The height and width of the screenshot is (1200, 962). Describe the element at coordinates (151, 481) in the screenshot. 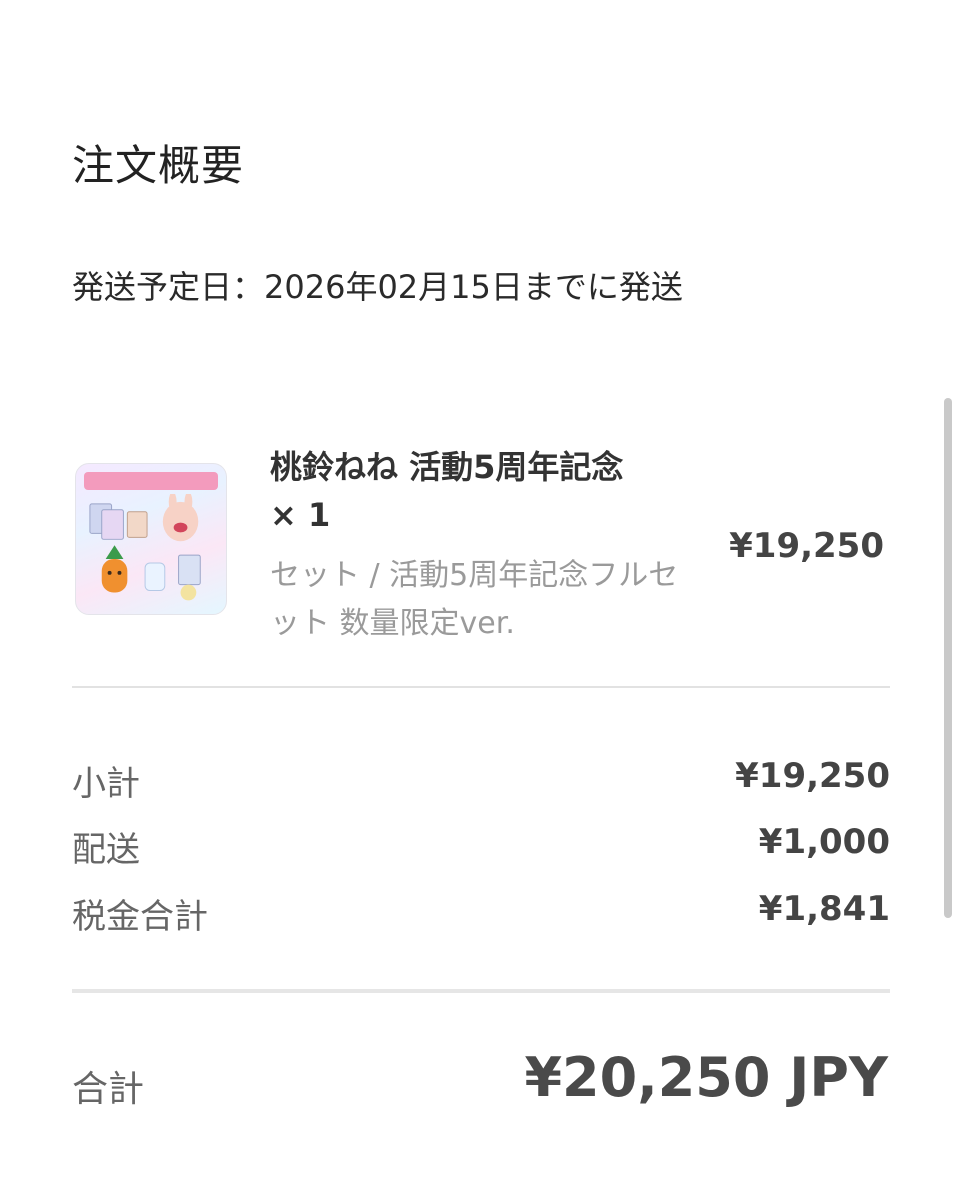

I see `thumbnail-banner` at that location.